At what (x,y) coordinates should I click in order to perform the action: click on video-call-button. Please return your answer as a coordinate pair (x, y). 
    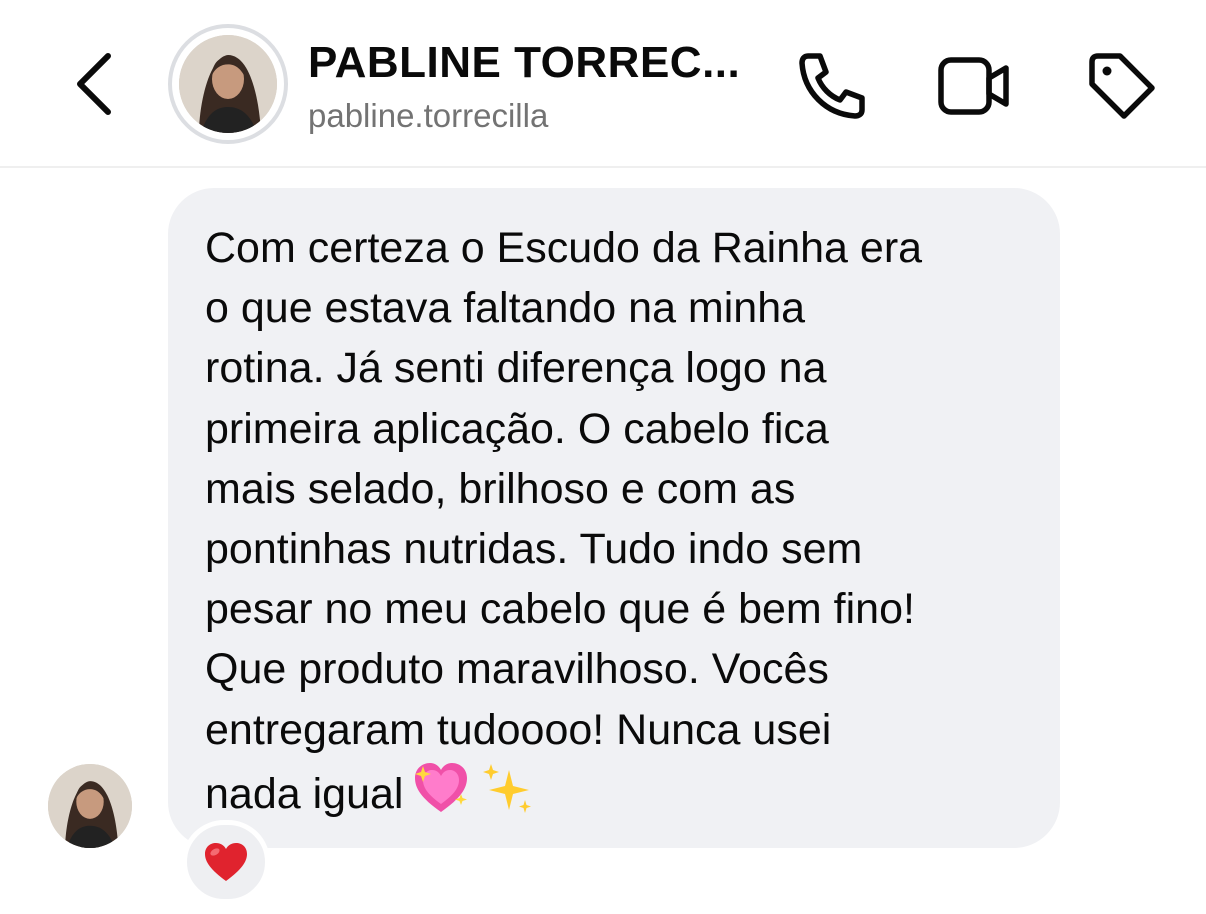
    Looking at the image, I should click on (974, 86).